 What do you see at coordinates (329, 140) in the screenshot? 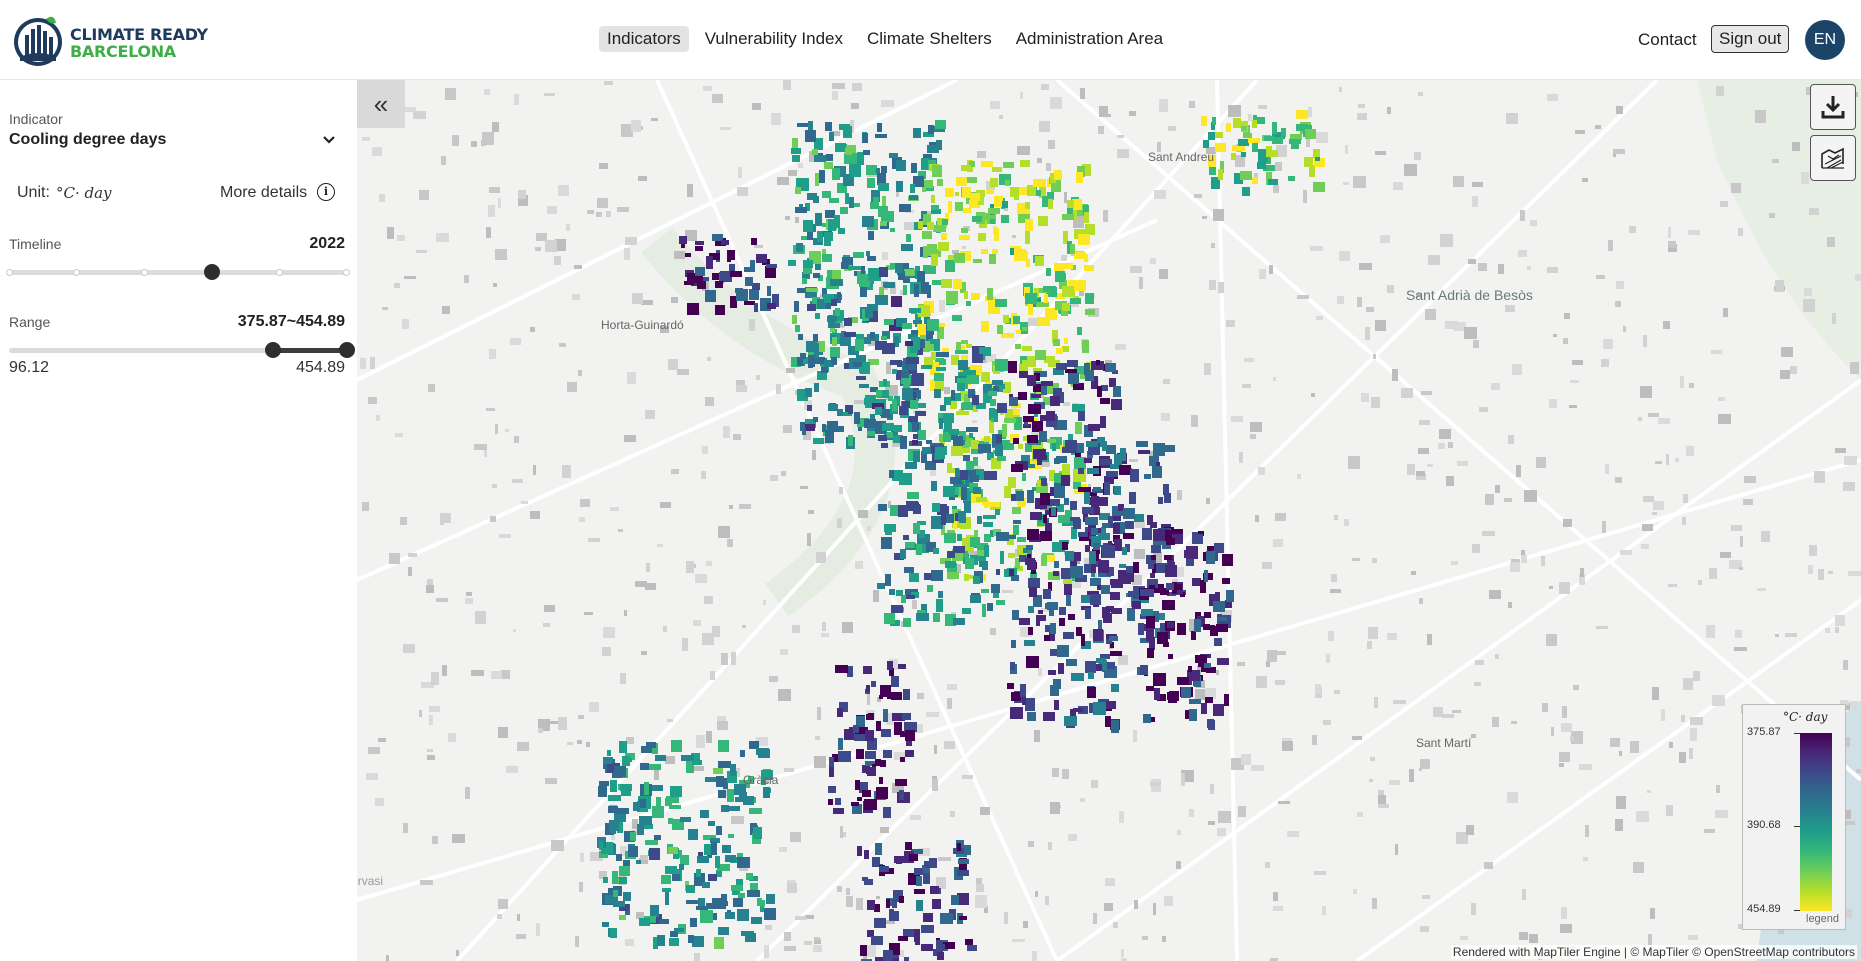
I see `chevron-down-icon` at bounding box center [329, 140].